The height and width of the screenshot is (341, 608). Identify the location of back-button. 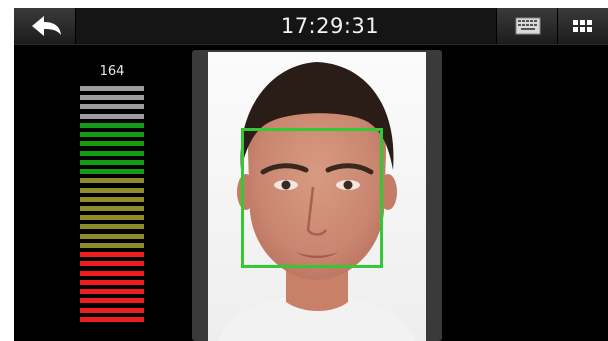
(45, 26).